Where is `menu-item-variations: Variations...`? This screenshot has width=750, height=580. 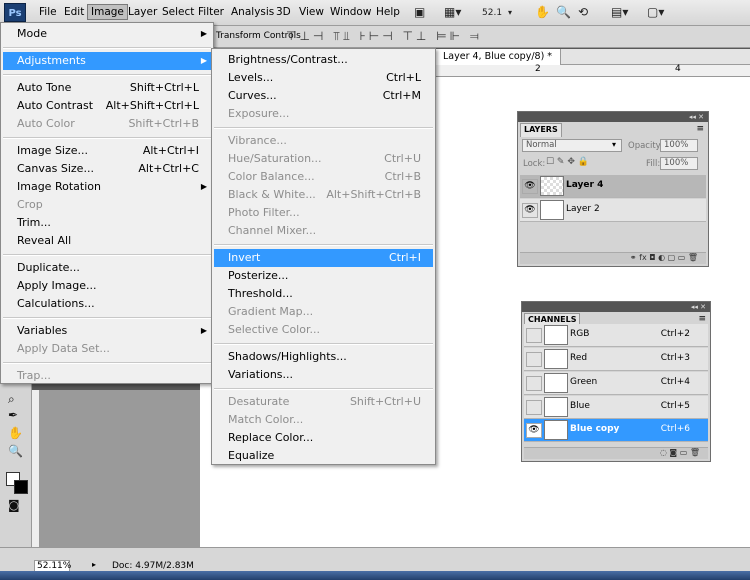 menu-item-variations: Variations... is located at coordinates (323, 375).